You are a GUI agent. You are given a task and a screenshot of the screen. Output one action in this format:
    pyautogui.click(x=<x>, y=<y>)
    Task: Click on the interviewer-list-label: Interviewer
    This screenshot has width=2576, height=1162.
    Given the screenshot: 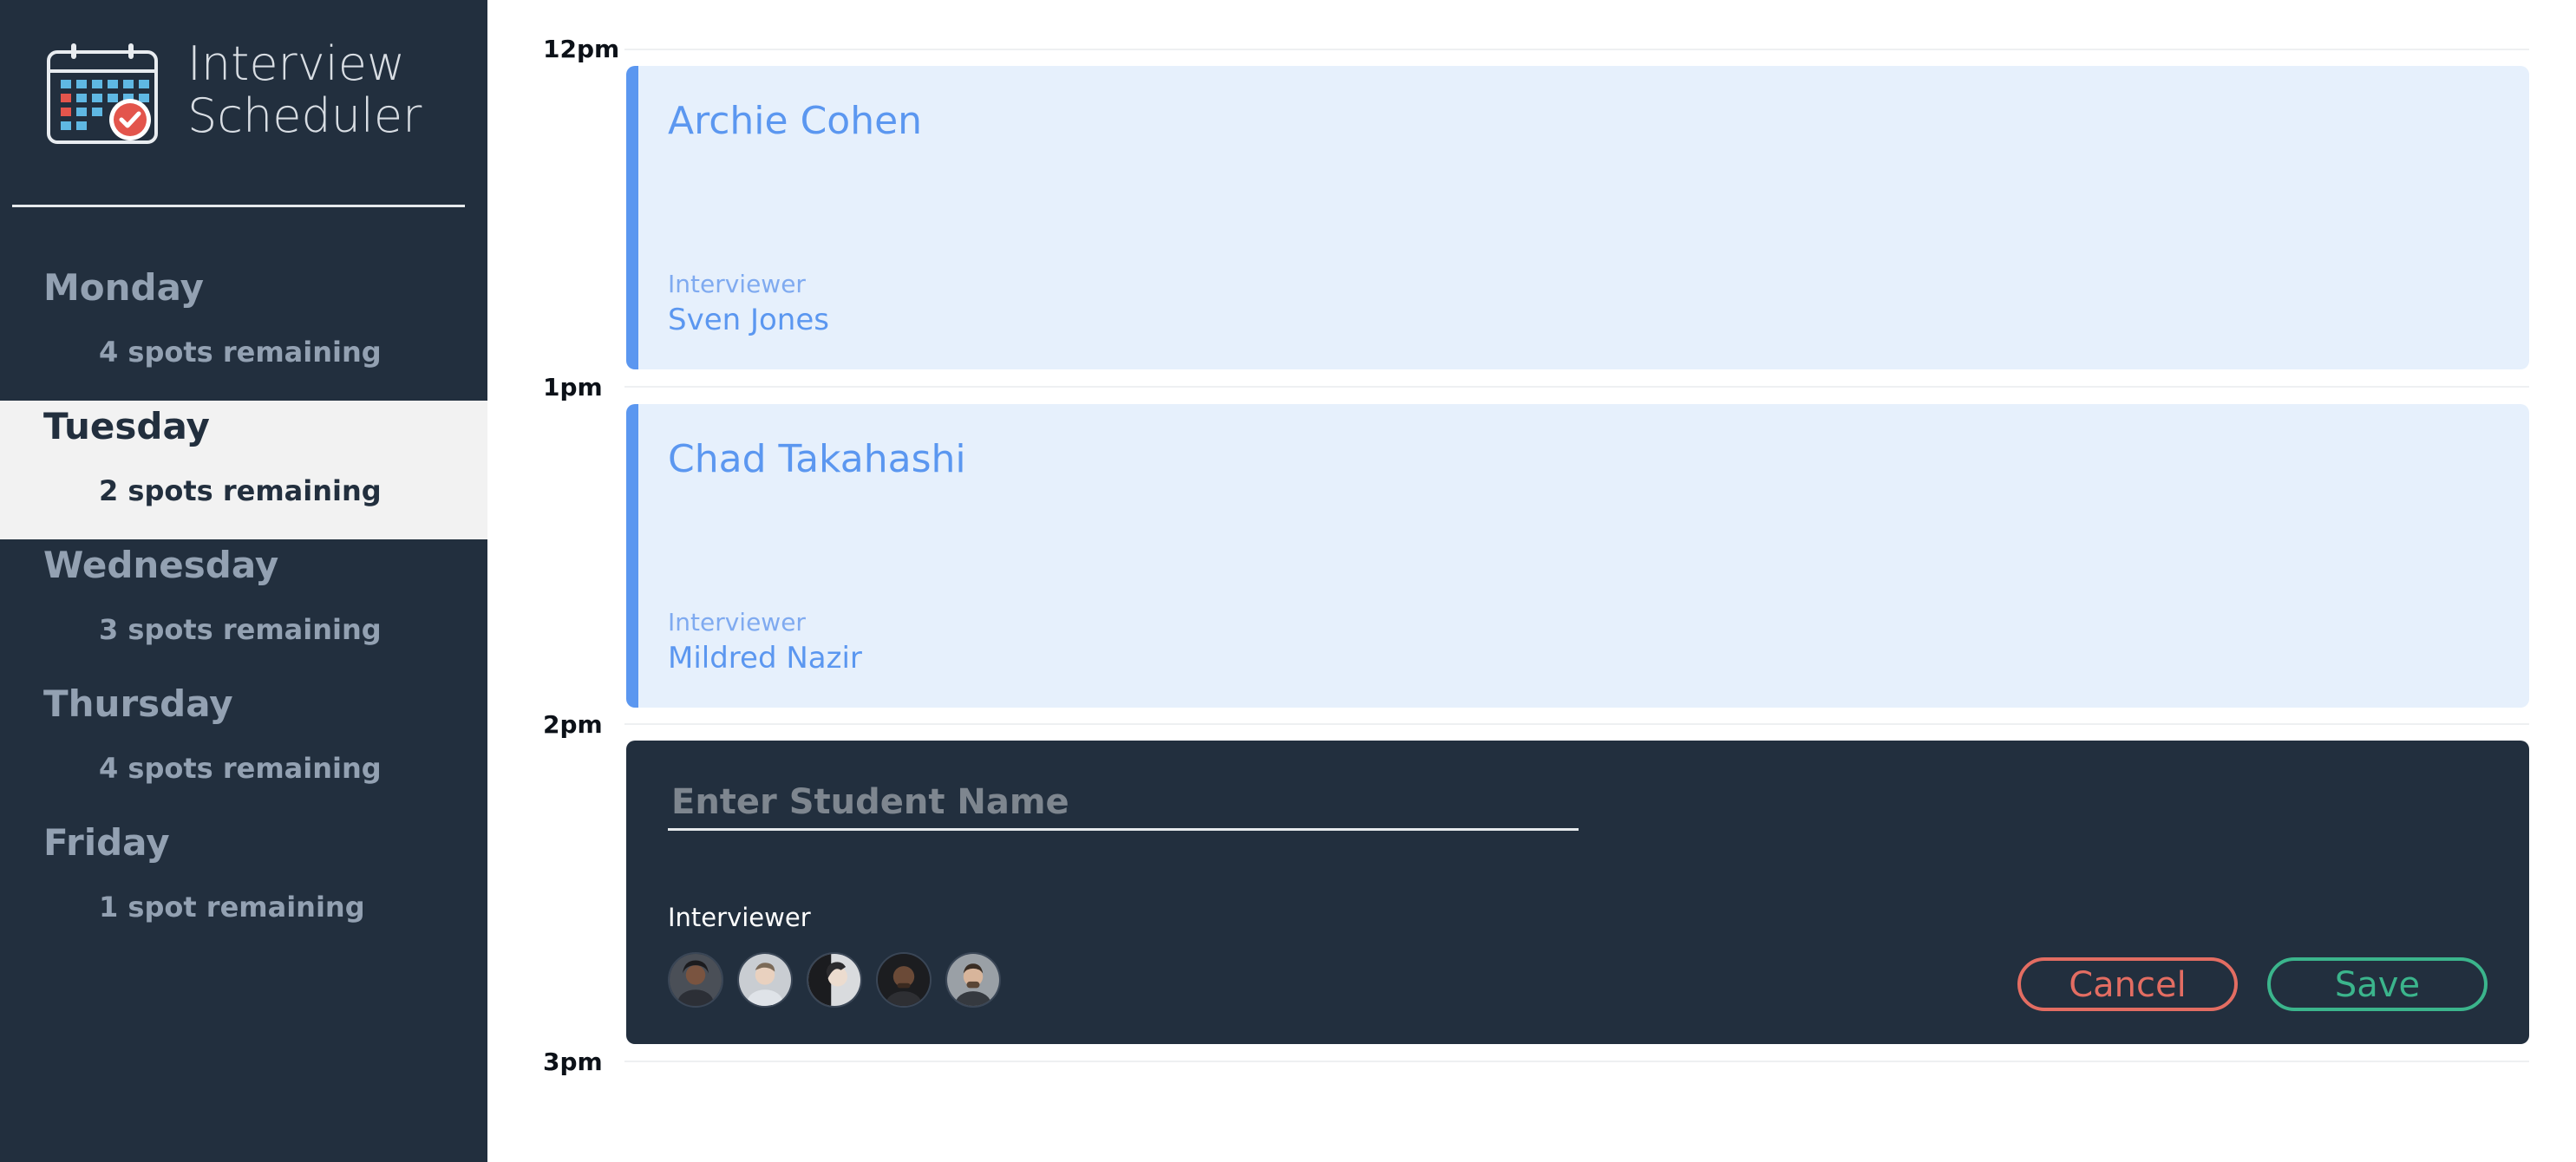 What is the action you would take?
    pyautogui.click(x=739, y=917)
    